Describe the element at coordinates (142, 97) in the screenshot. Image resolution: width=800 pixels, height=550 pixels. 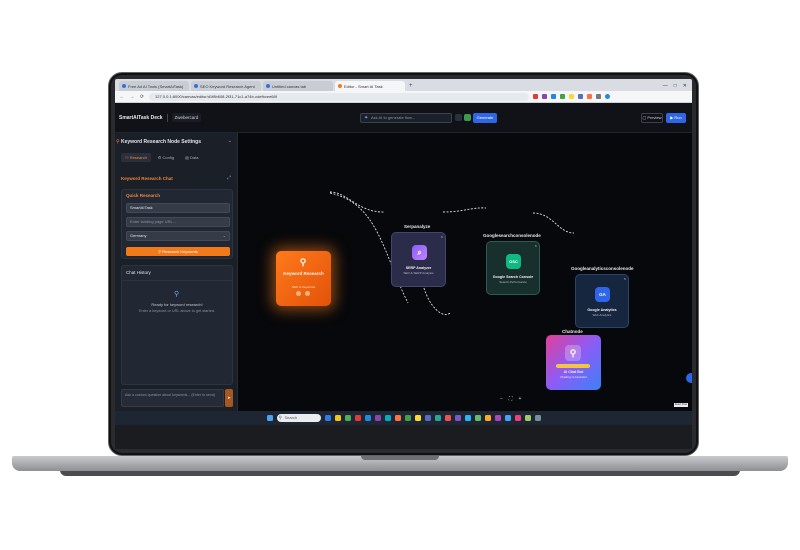
I see `reload-button: ⟳` at that location.